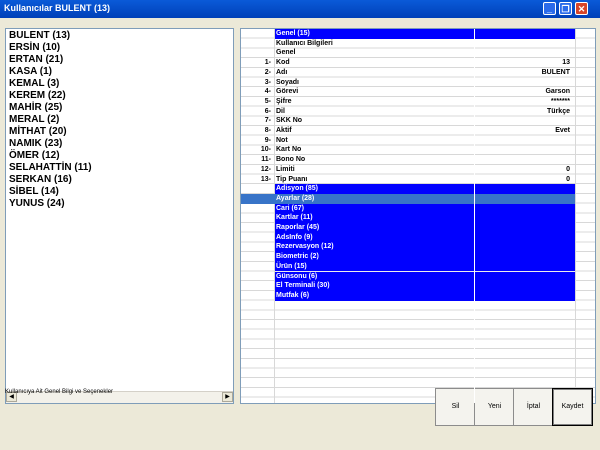  Describe the element at coordinates (581, 8) in the screenshot. I see `close-icon: ✕` at that location.